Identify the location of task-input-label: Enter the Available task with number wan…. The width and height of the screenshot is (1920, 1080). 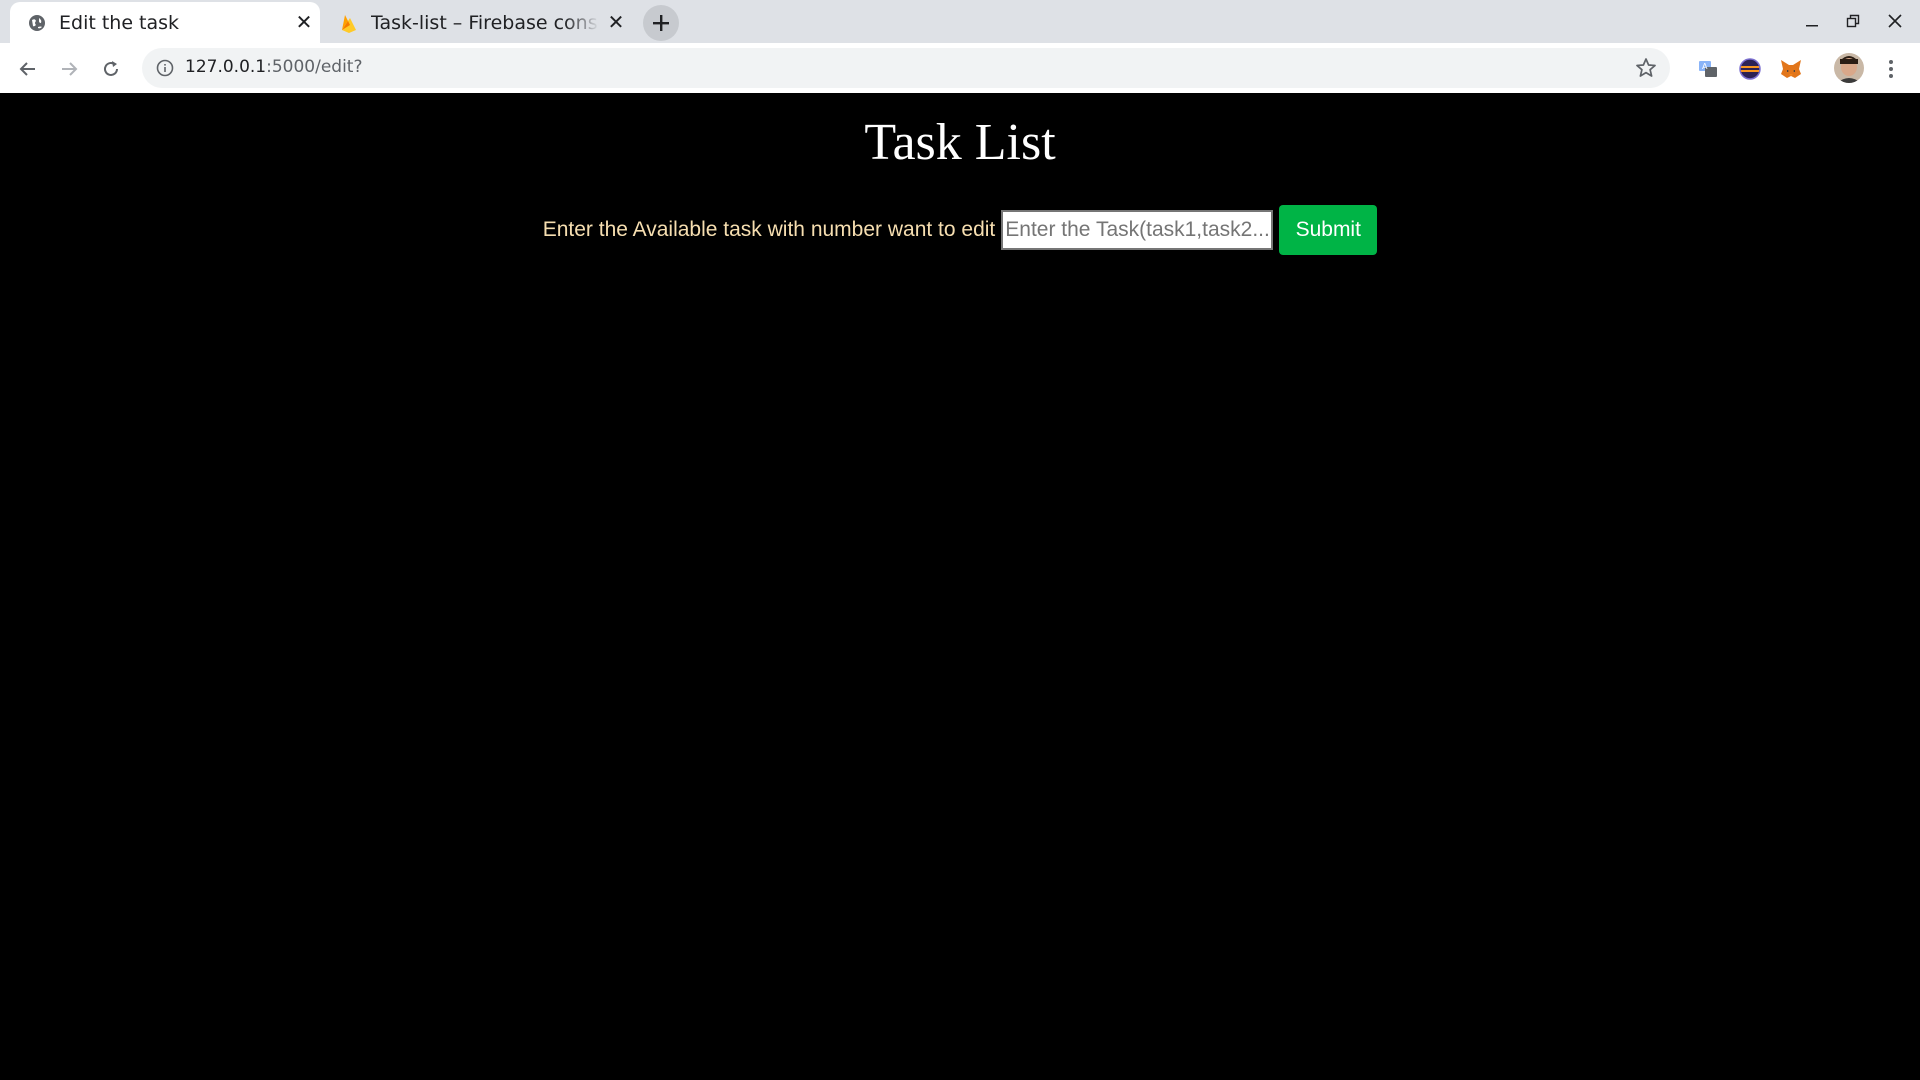
(769, 229).